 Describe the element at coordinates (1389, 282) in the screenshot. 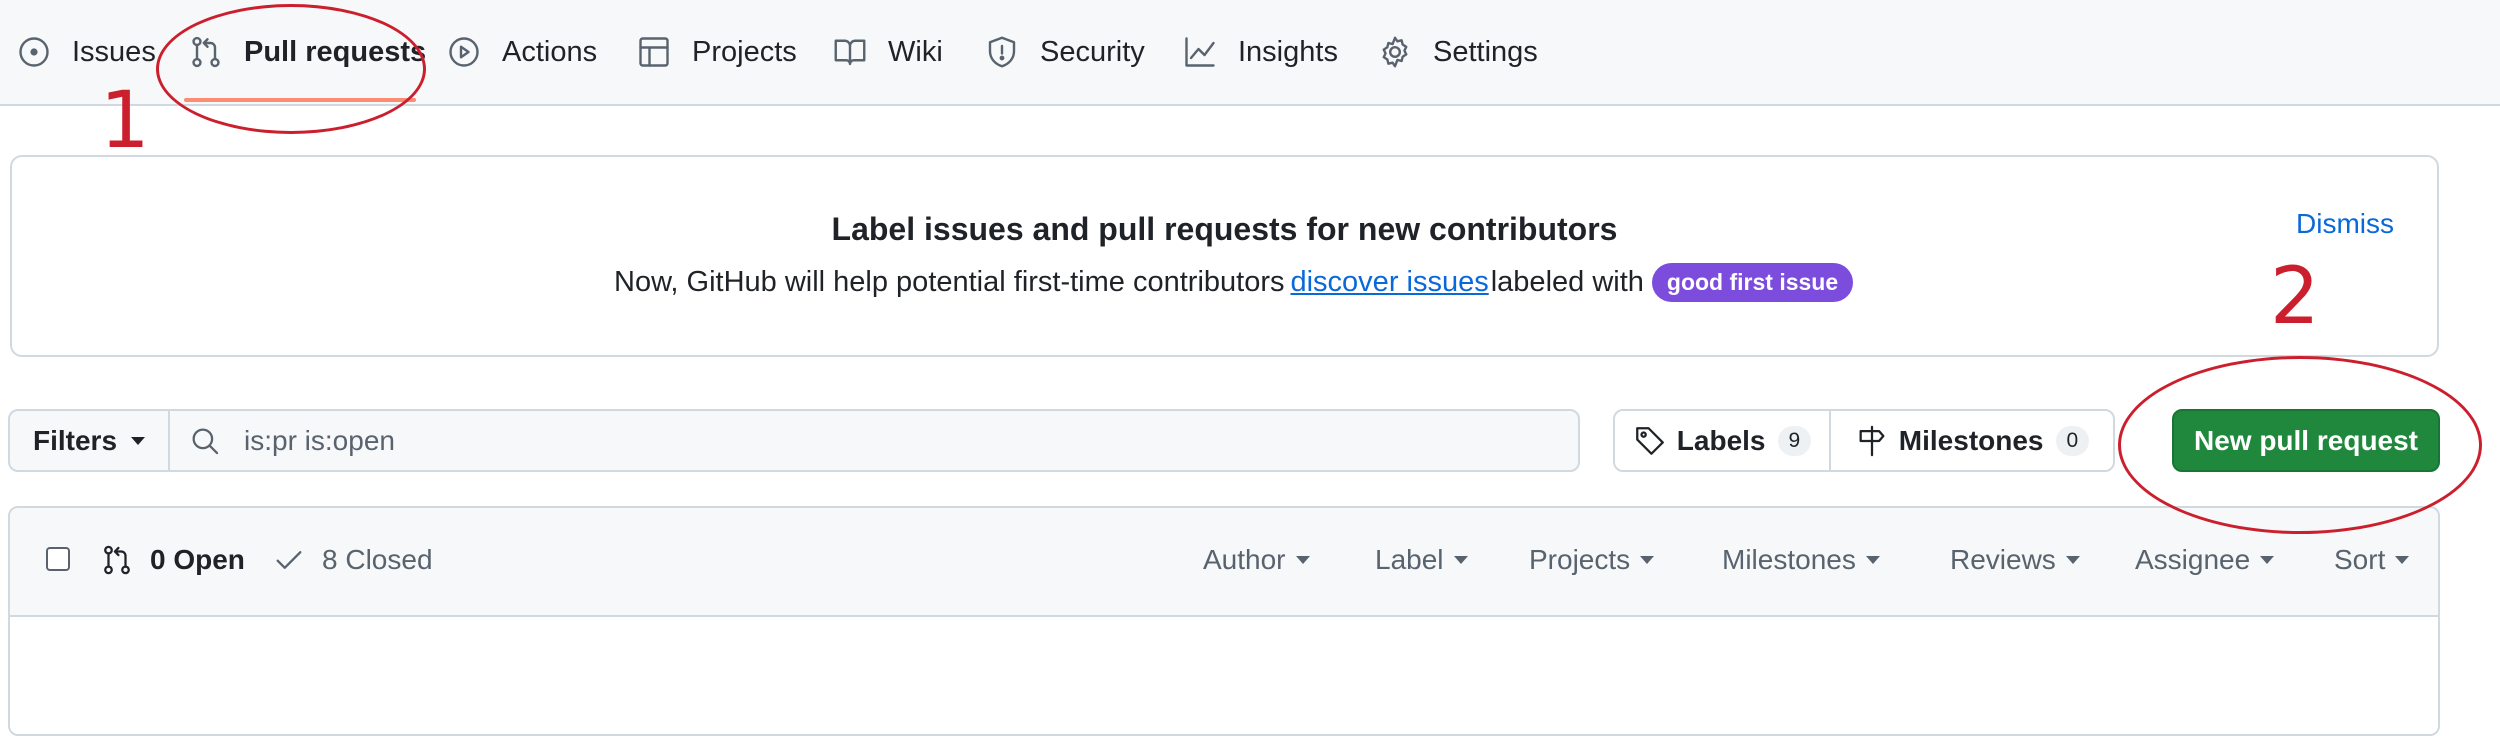

I see `discover-issues-link: discover issues` at that location.